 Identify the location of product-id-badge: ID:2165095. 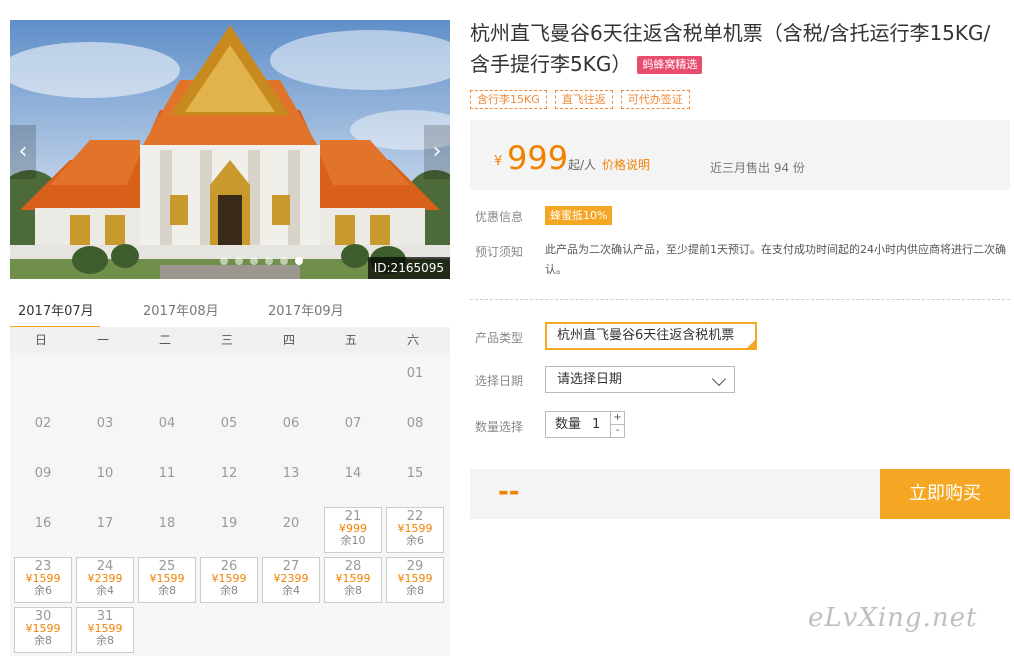
(408, 268).